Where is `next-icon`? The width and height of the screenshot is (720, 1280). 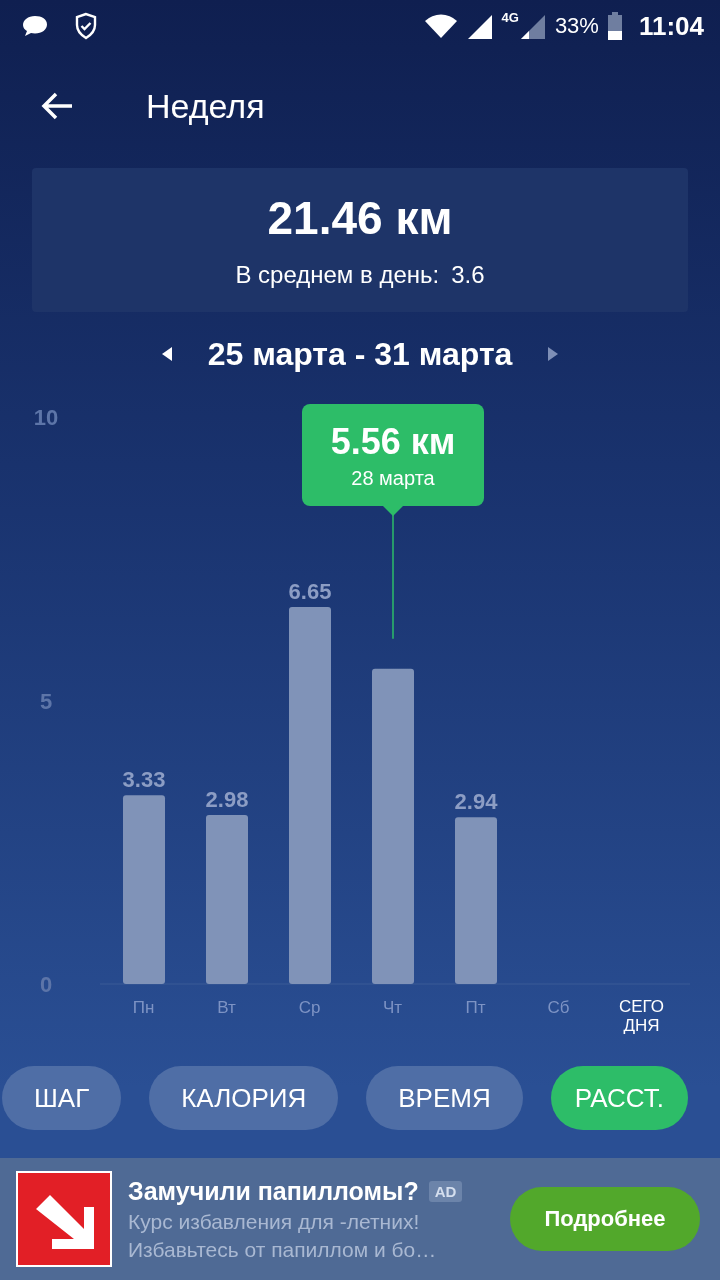
next-icon is located at coordinates (552, 354).